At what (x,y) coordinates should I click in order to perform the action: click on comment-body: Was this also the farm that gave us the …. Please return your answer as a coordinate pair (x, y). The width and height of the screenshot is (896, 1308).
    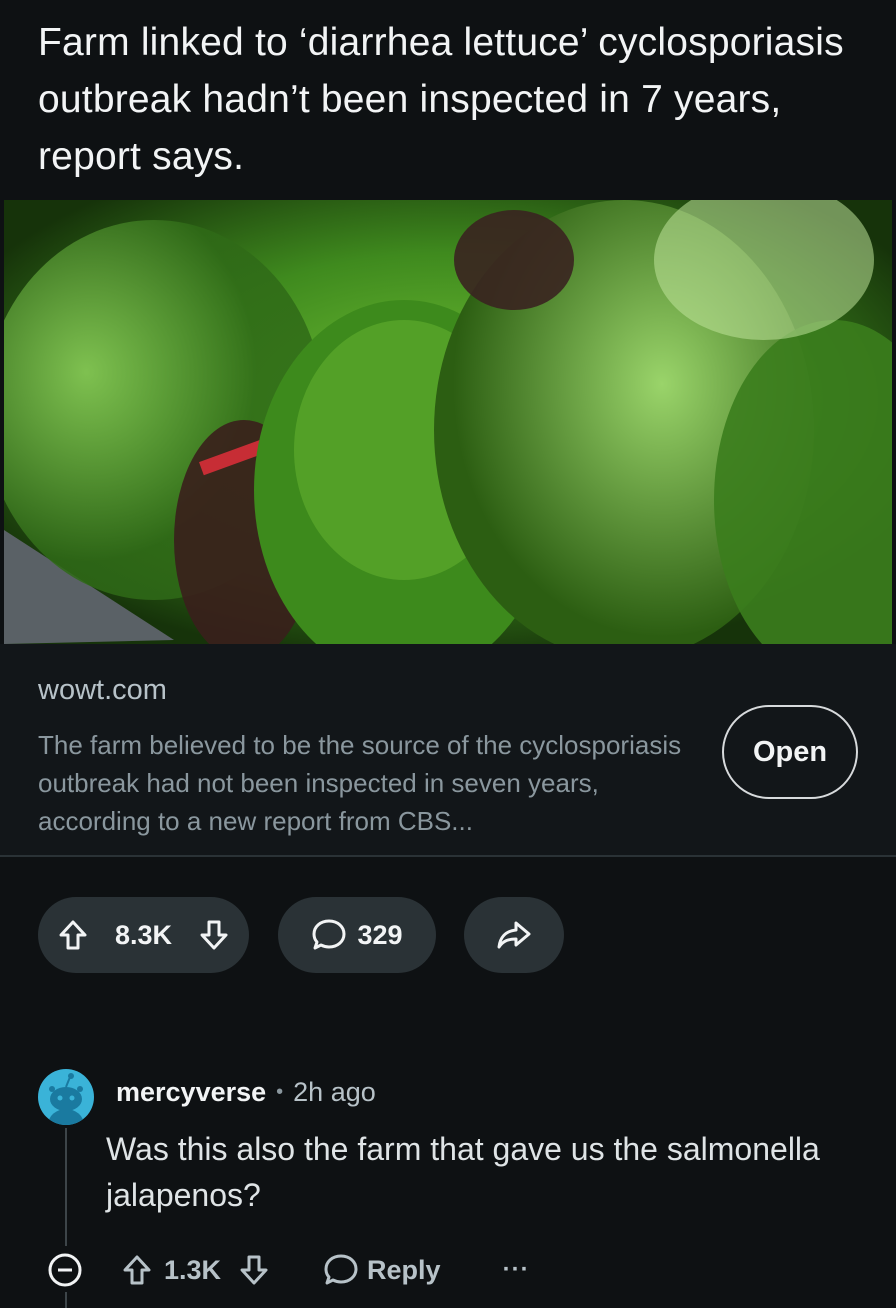
    Looking at the image, I should click on (463, 1172).